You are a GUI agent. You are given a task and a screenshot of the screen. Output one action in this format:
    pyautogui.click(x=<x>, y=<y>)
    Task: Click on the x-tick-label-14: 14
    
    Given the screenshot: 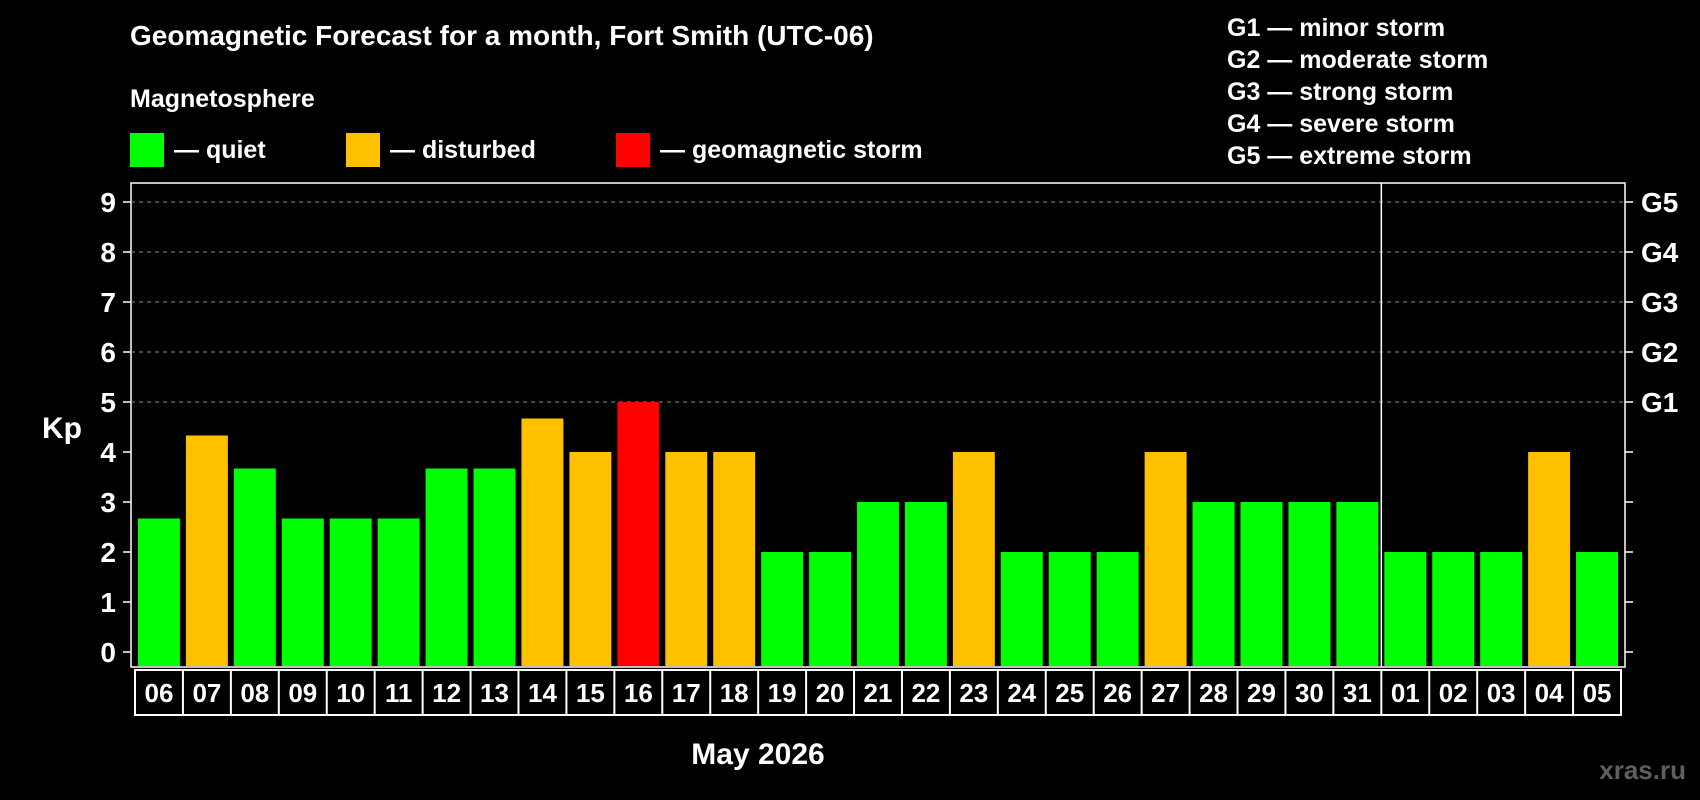 What is the action you would take?
    pyautogui.click(x=542, y=693)
    